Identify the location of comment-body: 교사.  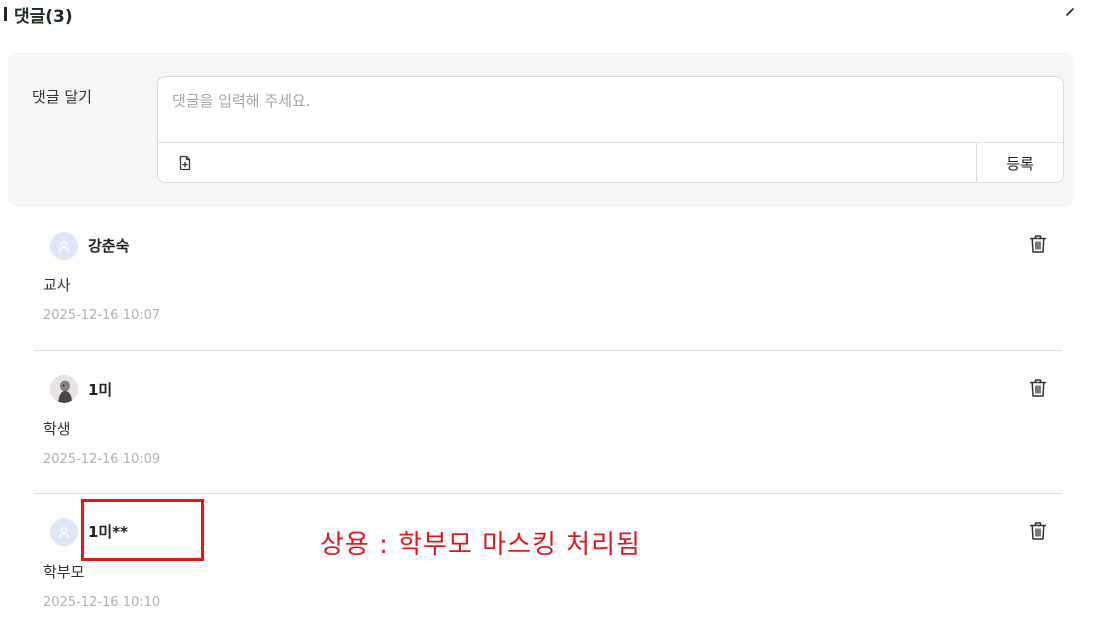
(57, 285).